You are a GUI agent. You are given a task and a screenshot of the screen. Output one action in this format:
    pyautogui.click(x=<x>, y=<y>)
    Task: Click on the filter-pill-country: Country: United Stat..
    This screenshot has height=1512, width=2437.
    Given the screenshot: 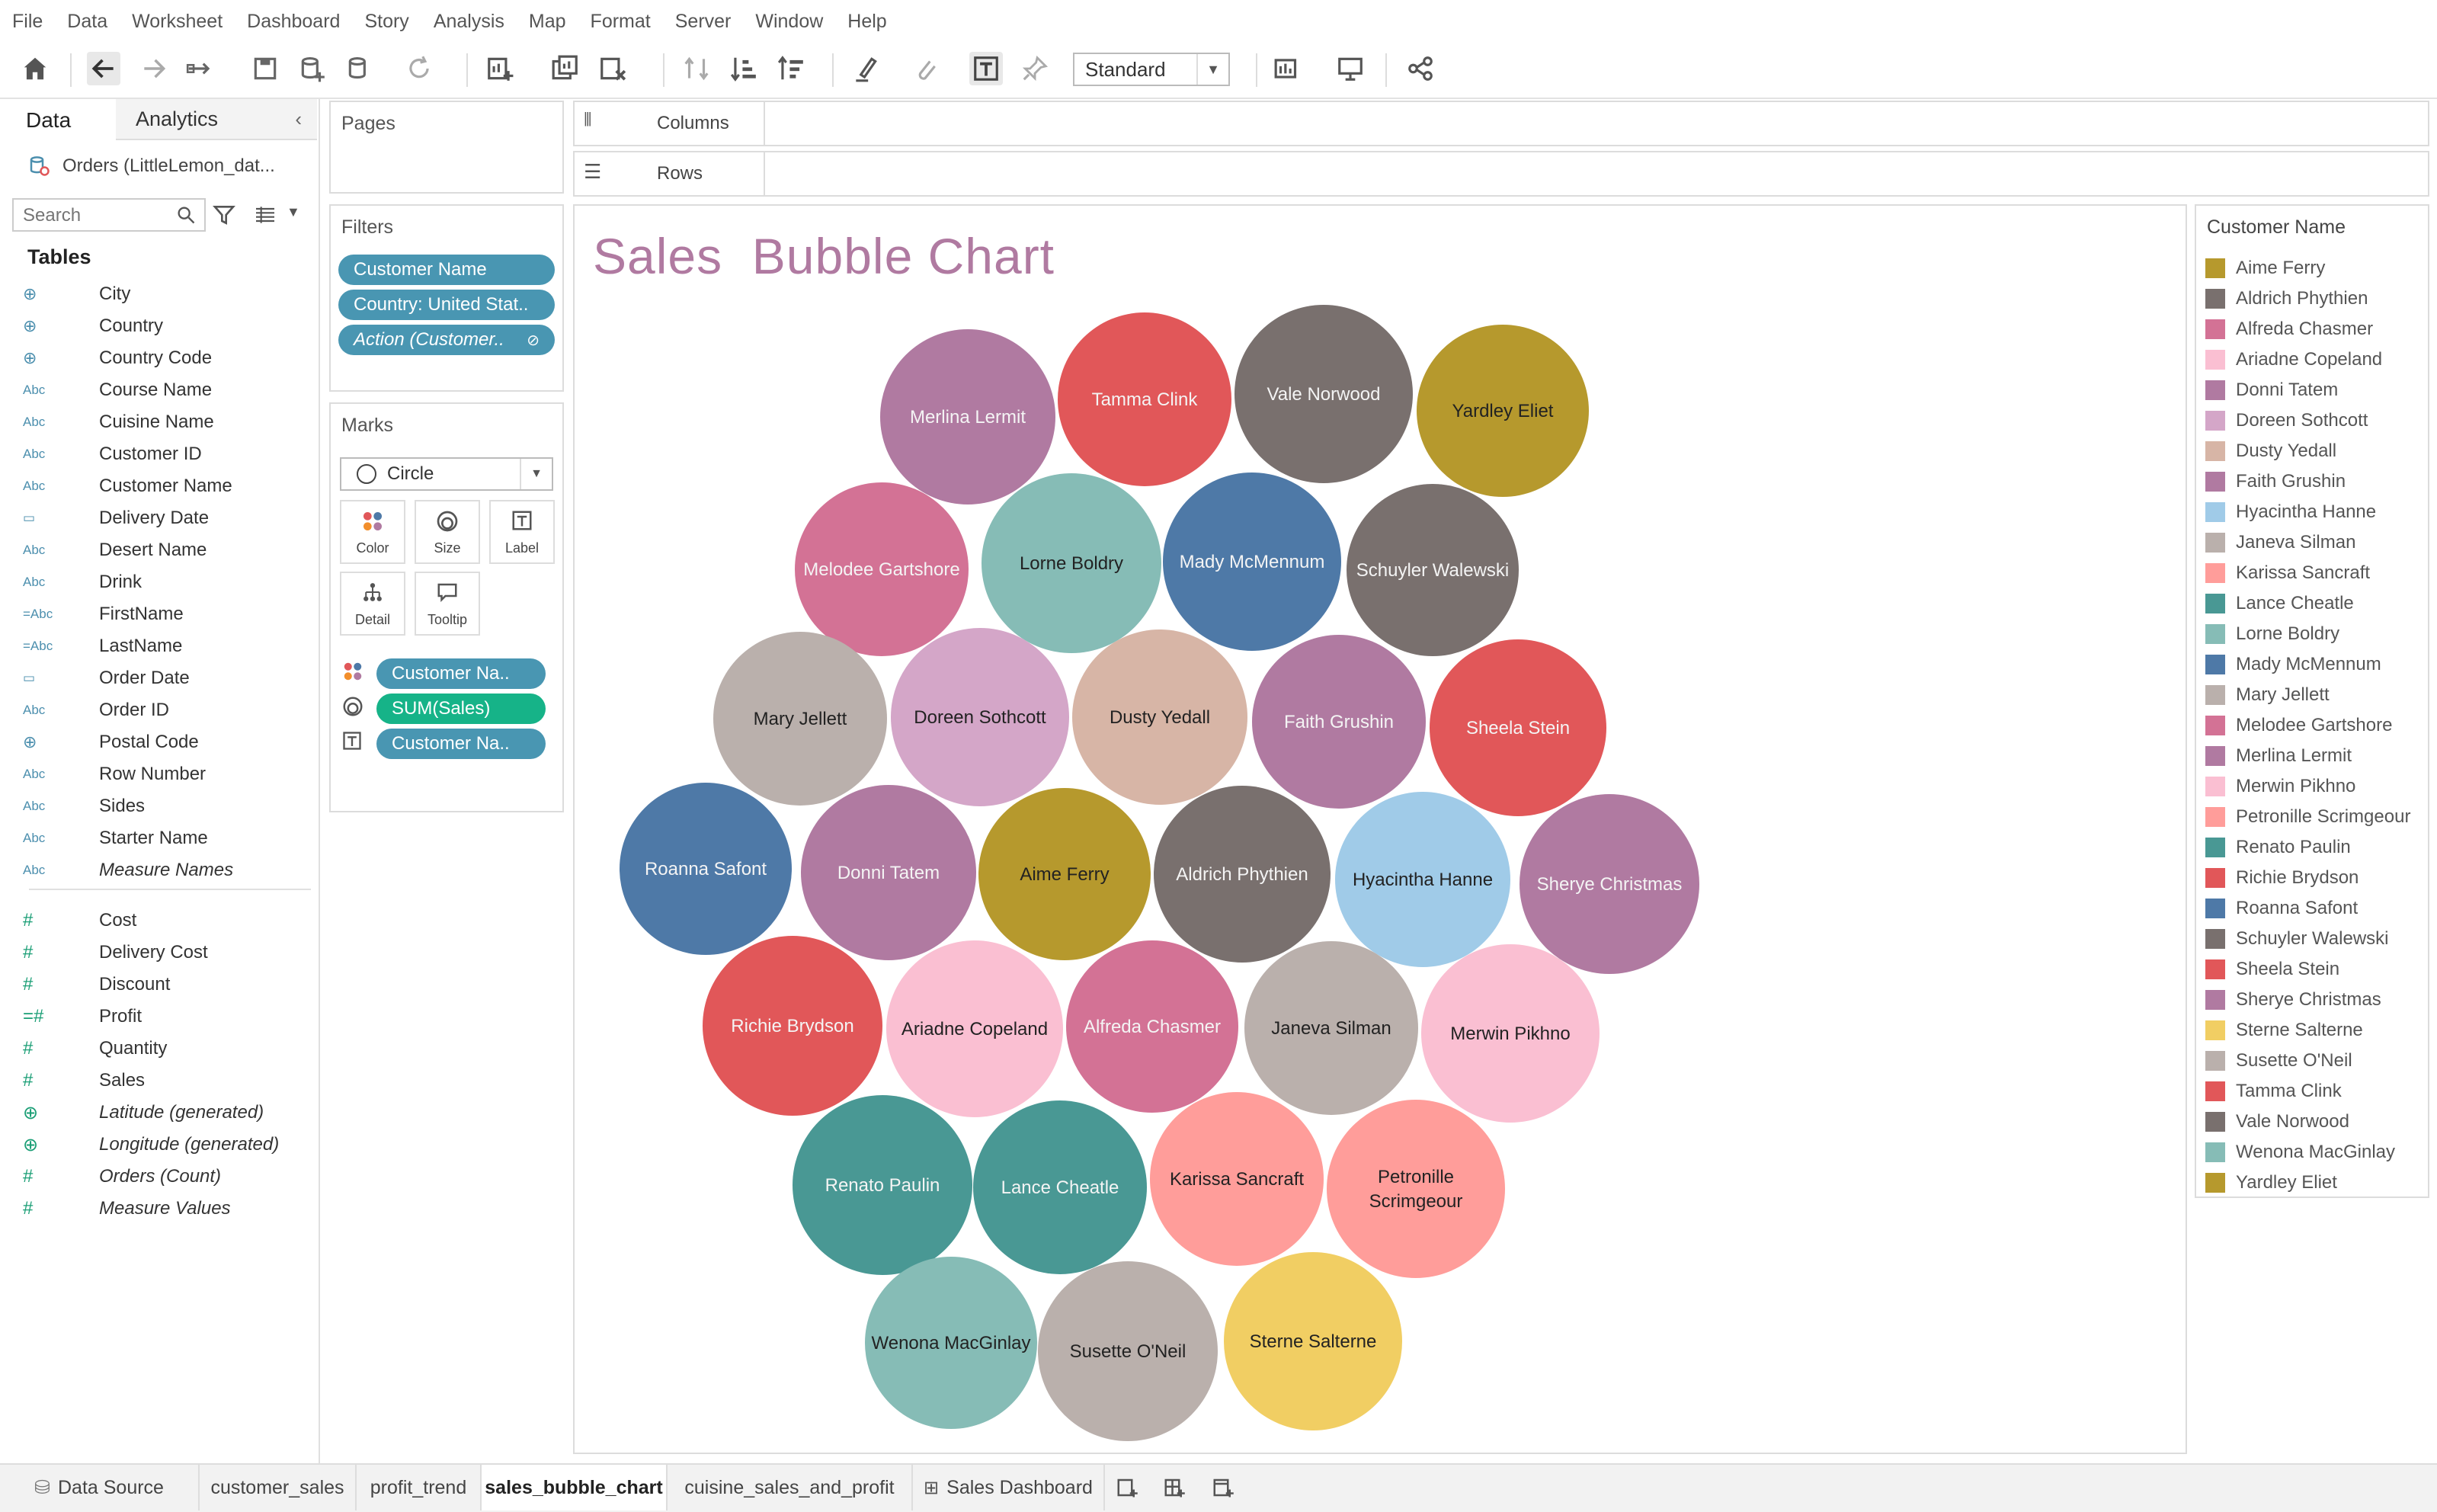 What is the action you would take?
    pyautogui.click(x=446, y=305)
    